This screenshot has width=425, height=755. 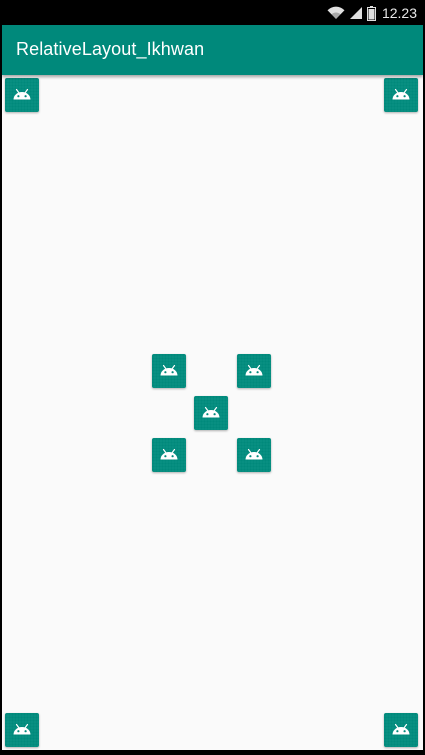 What do you see at coordinates (110, 49) in the screenshot?
I see `app-title: RelativeLayout_Ikhwan` at bounding box center [110, 49].